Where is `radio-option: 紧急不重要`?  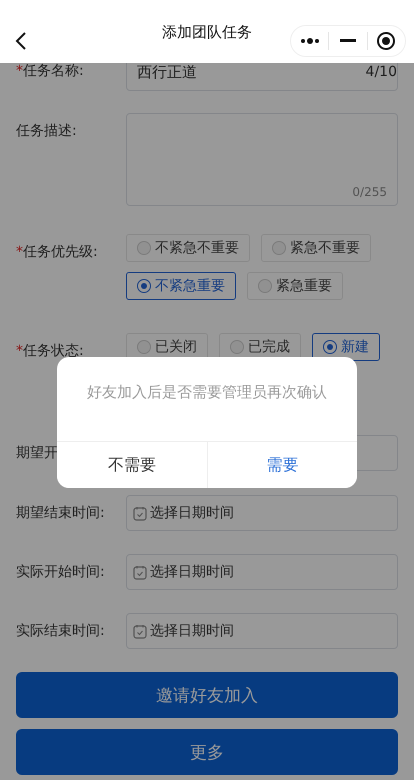 radio-option: 紧急不重要 is located at coordinates (316, 248).